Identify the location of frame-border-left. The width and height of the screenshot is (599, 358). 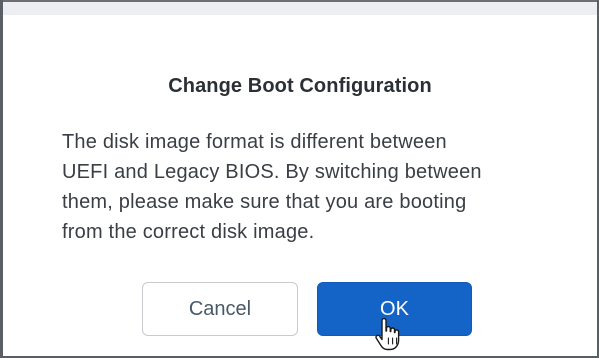
(1, 179).